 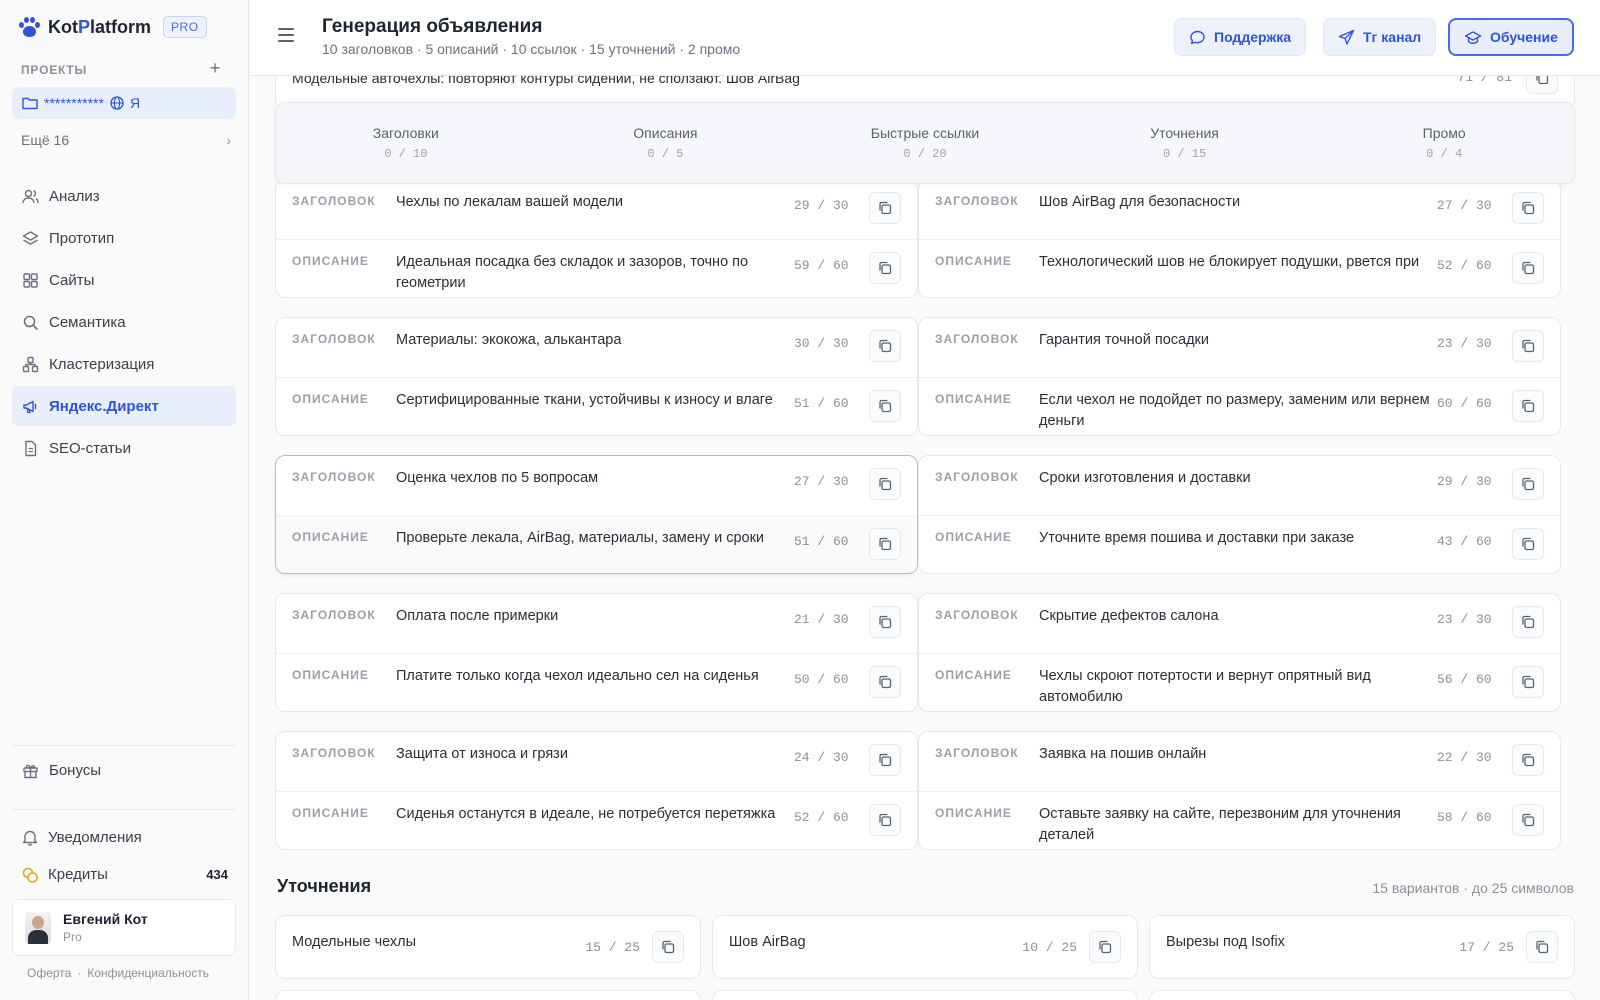 What do you see at coordinates (30, 771) in the screenshot?
I see `gift-icon` at bounding box center [30, 771].